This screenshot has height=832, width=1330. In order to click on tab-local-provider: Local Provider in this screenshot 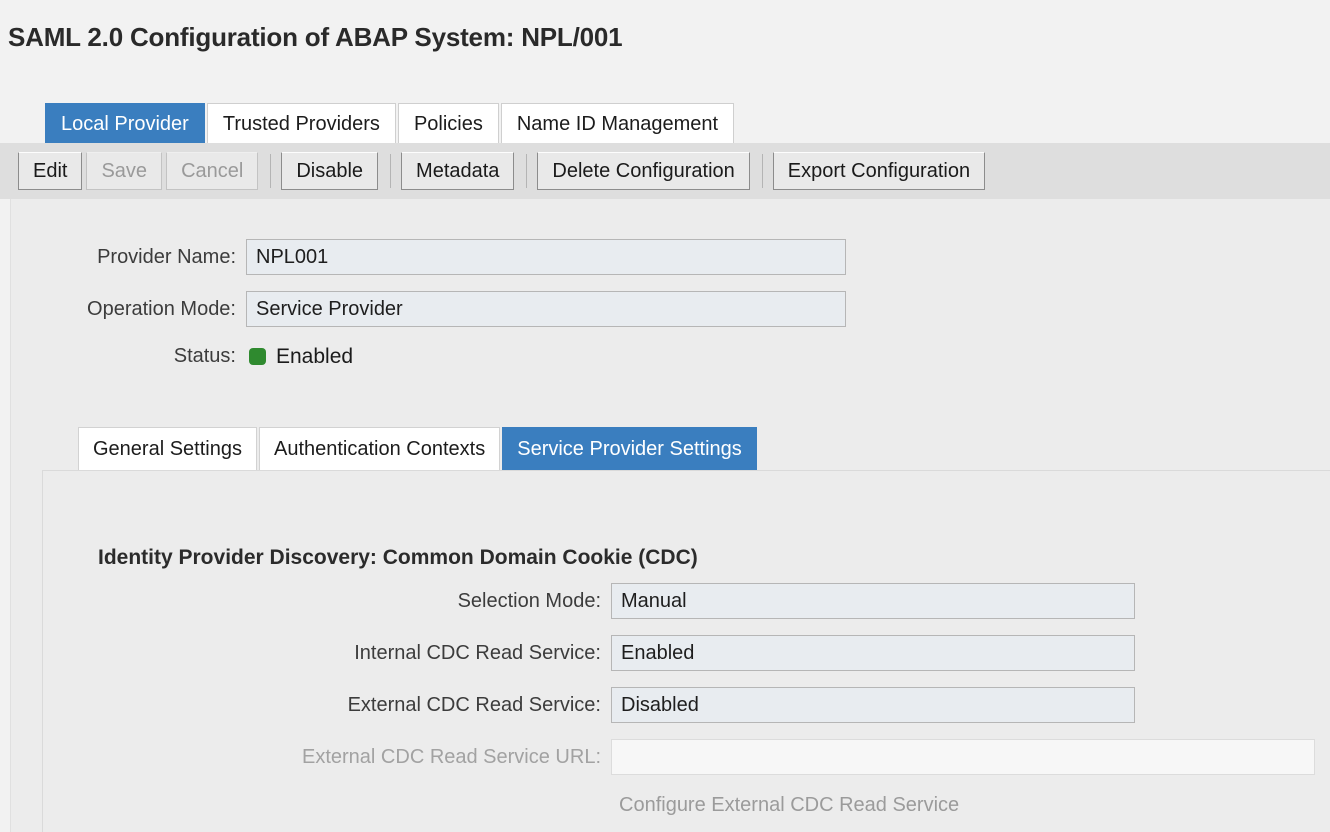, I will do `click(125, 123)`.